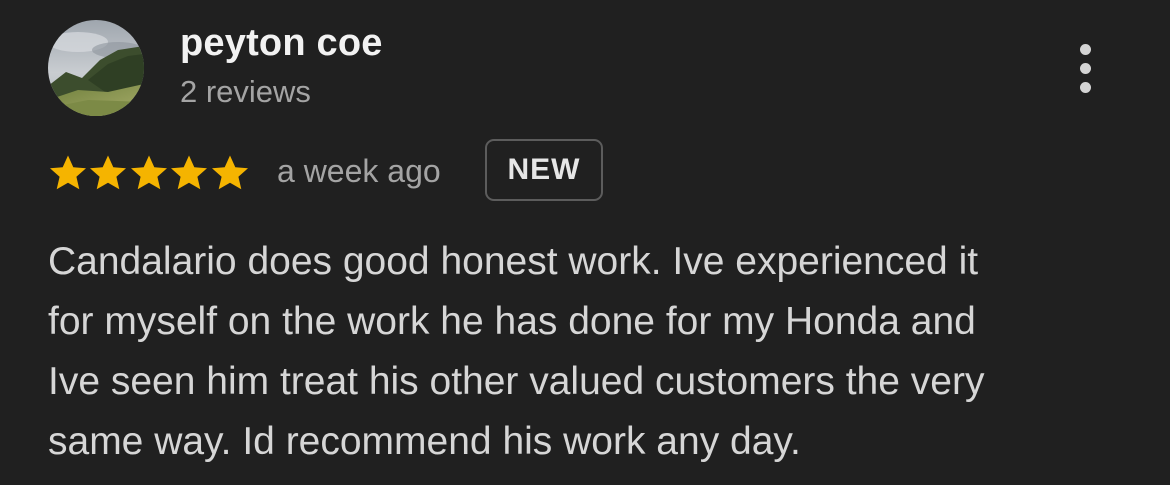 The image size is (1170, 485). I want to click on avatar, so click(96, 68).